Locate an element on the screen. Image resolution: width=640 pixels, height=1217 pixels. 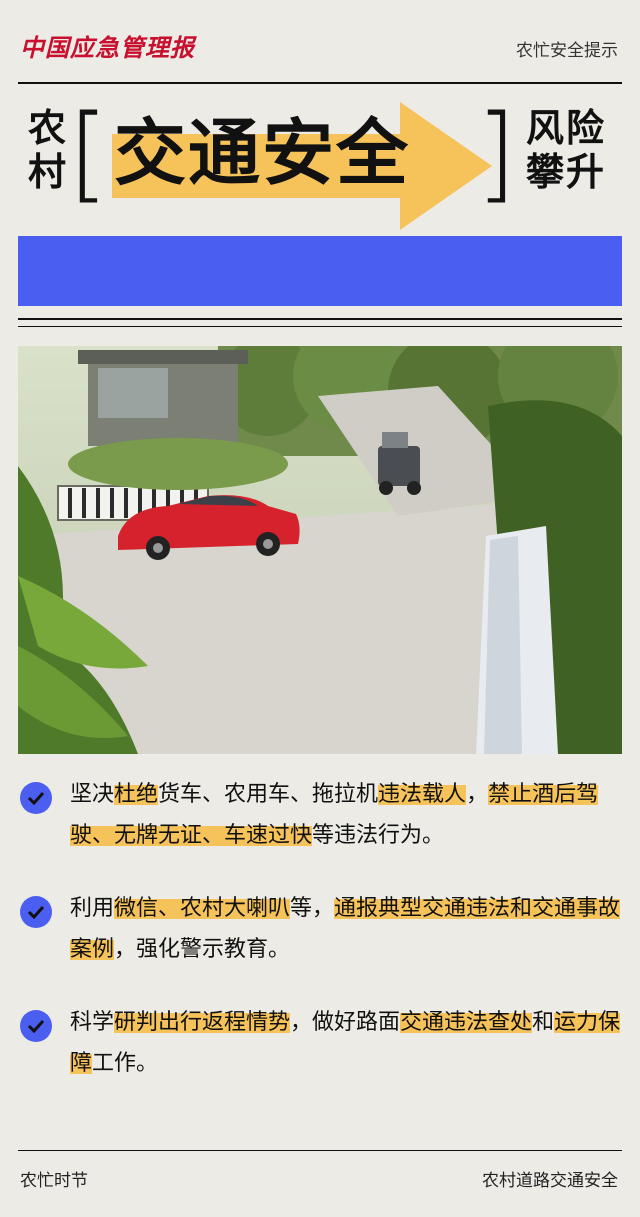
bullet-highlight: 杜绝 is located at coordinates (136, 794).